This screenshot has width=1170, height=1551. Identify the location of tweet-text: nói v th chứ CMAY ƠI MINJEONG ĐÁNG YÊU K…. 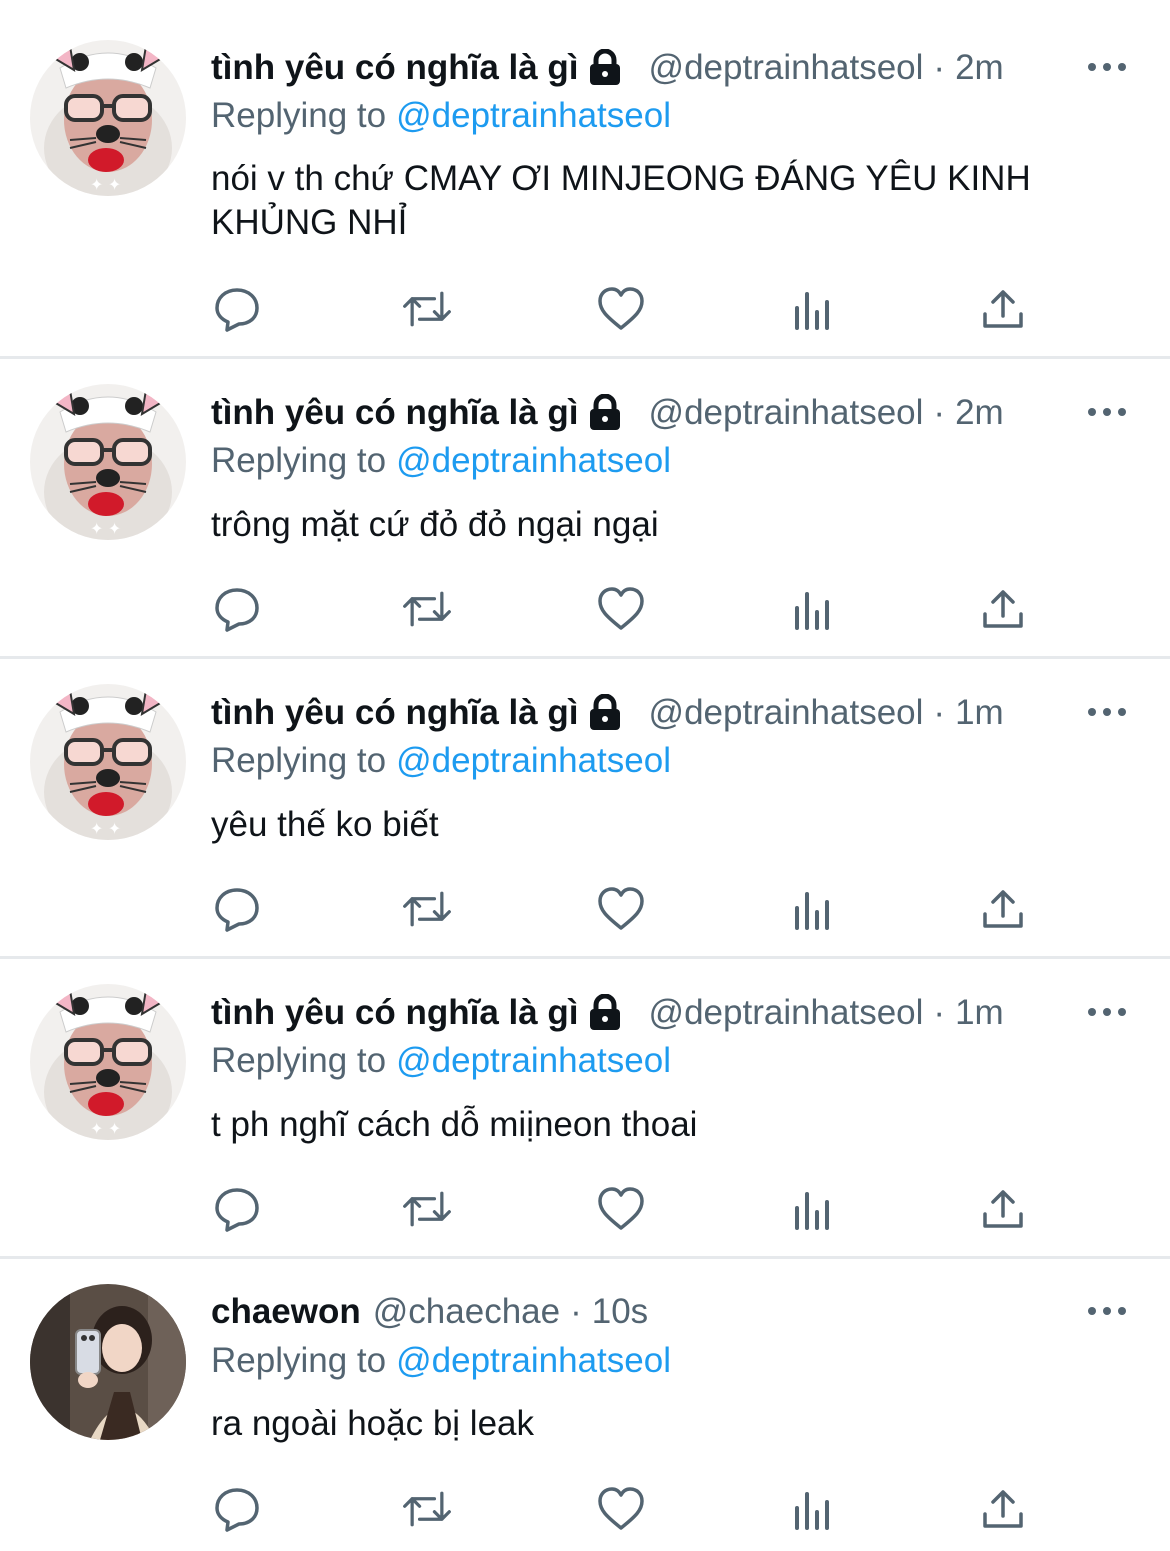
(621, 200).